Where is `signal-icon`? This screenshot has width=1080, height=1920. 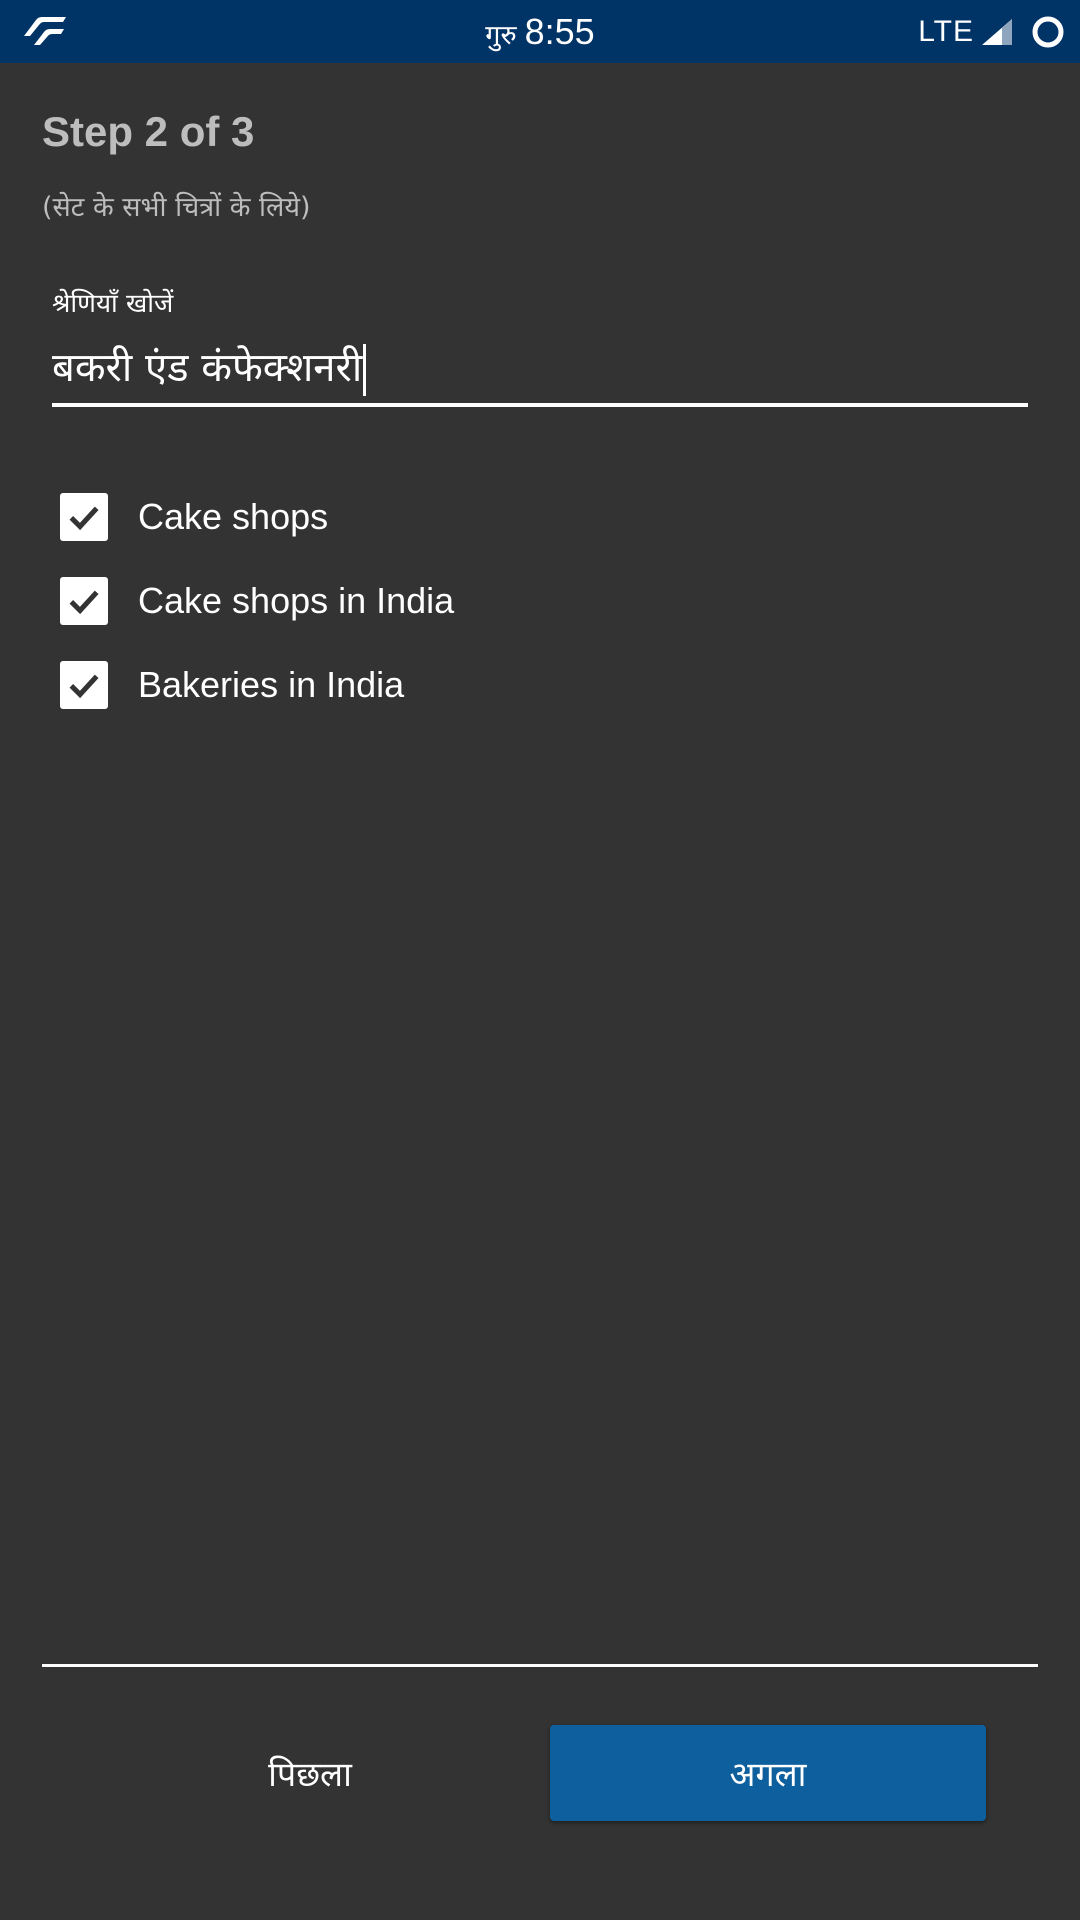 signal-icon is located at coordinates (997, 31).